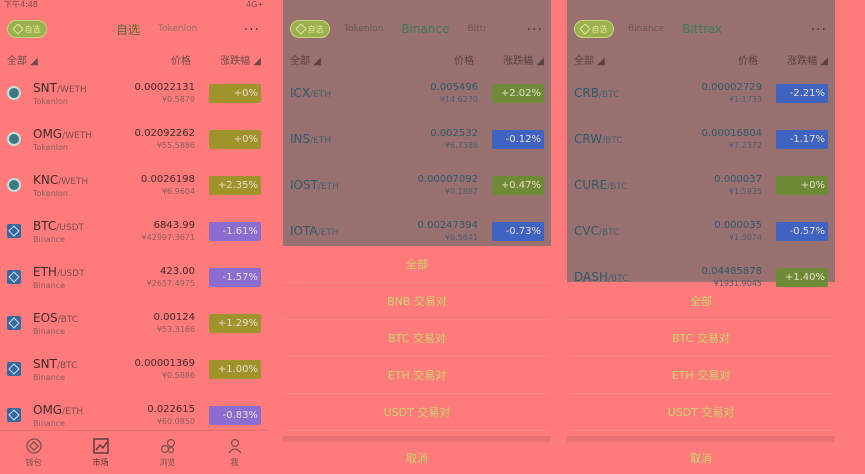 This screenshot has width=865, height=474. Describe the element at coordinates (745, 99) in the screenshot. I see `fiat-value: ¥1.1733` at that location.